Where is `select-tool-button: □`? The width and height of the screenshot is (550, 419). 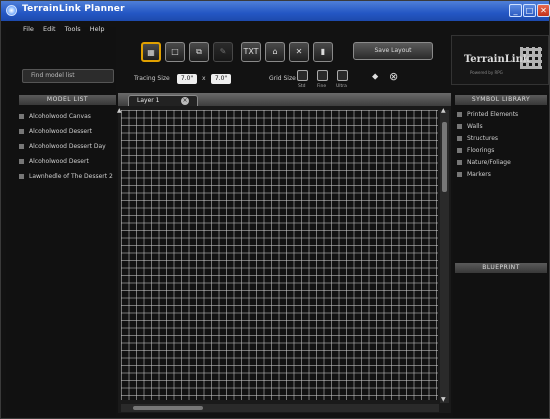
select-tool-button: □ is located at coordinates (175, 52).